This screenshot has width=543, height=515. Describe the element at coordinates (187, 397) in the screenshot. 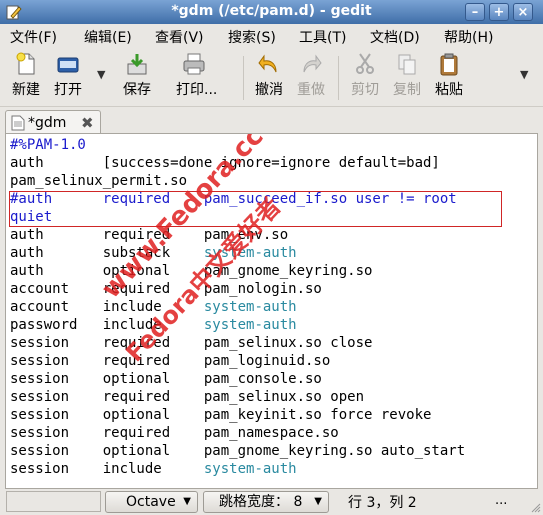

I see `code-text: session required pam_selinux.so open` at that location.